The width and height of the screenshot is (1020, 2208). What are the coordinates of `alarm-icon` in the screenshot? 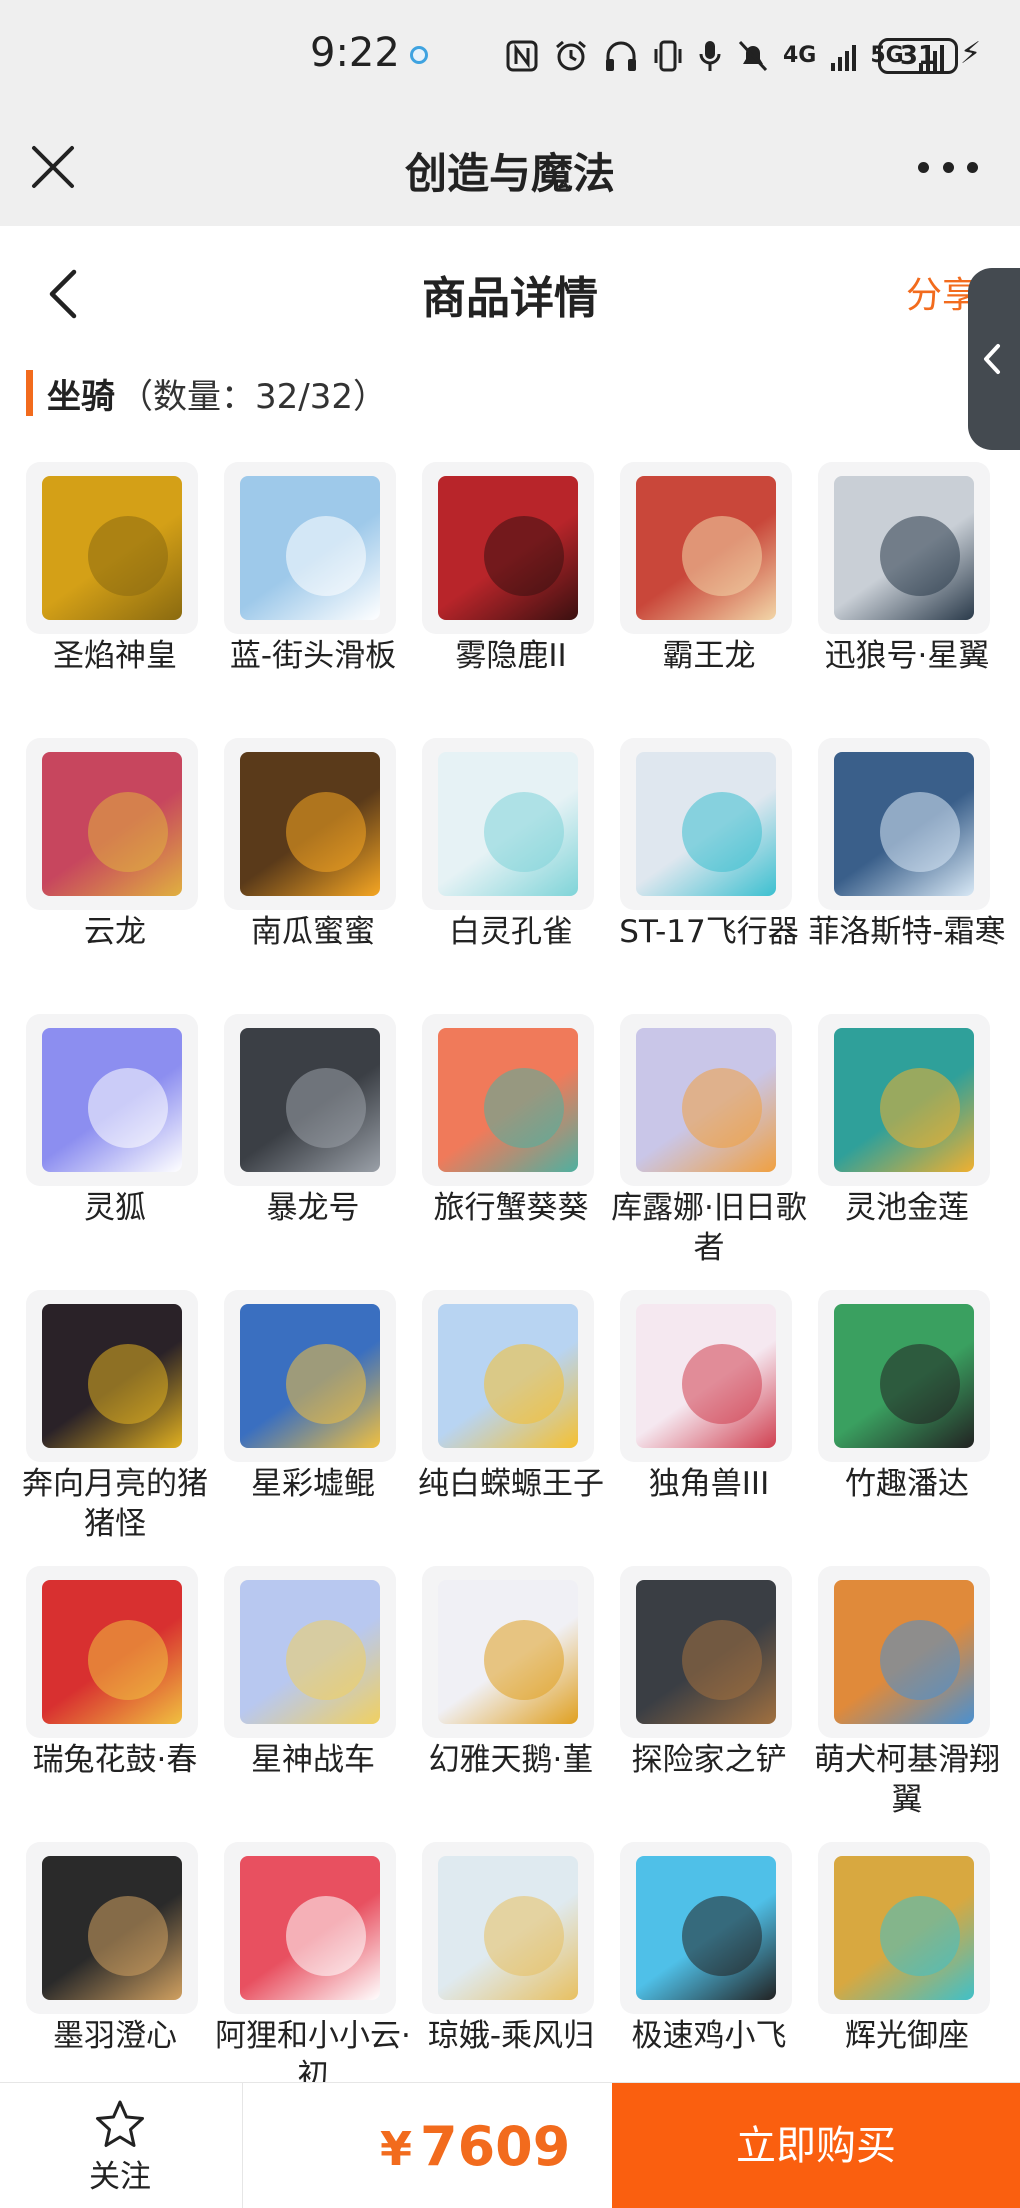 It's located at (571, 55).